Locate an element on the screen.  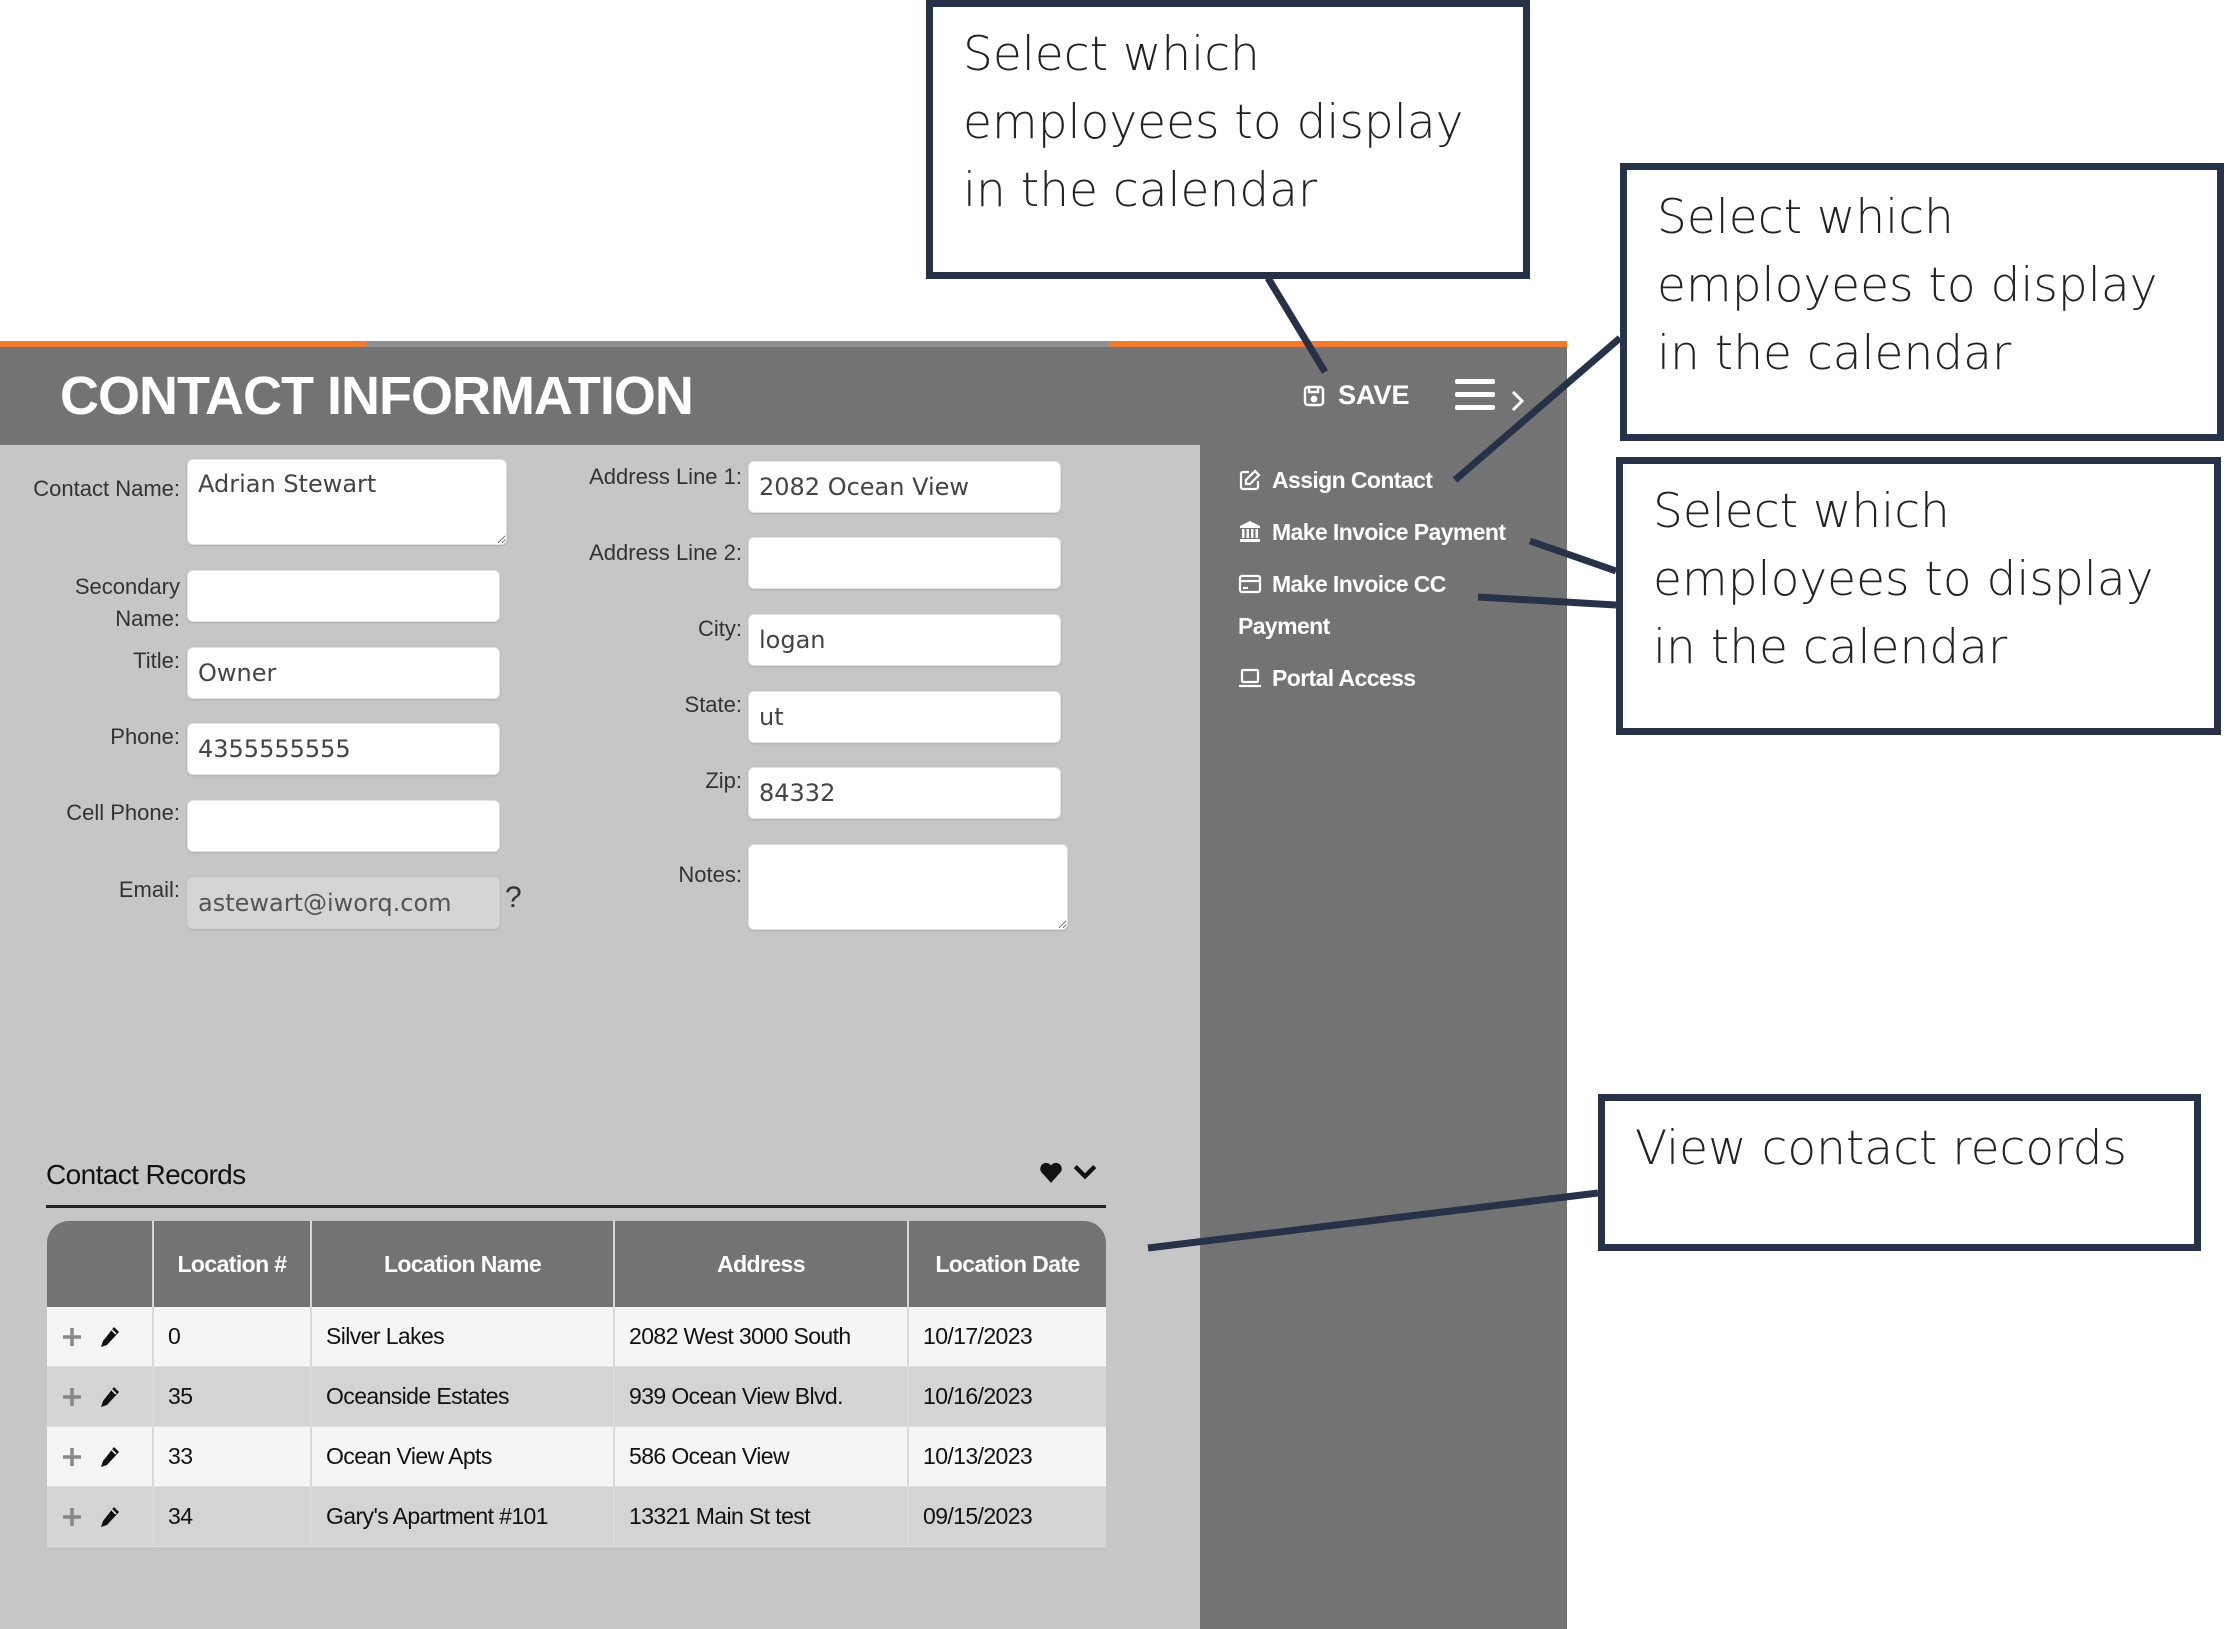
sidebar-item-assign-contact: Assign Contact is located at coordinates (1388, 480).